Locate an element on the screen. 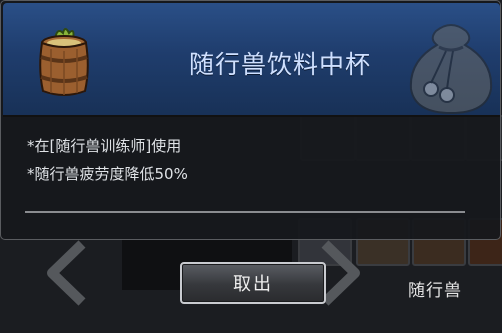  pouch-icon is located at coordinates (451, 69).